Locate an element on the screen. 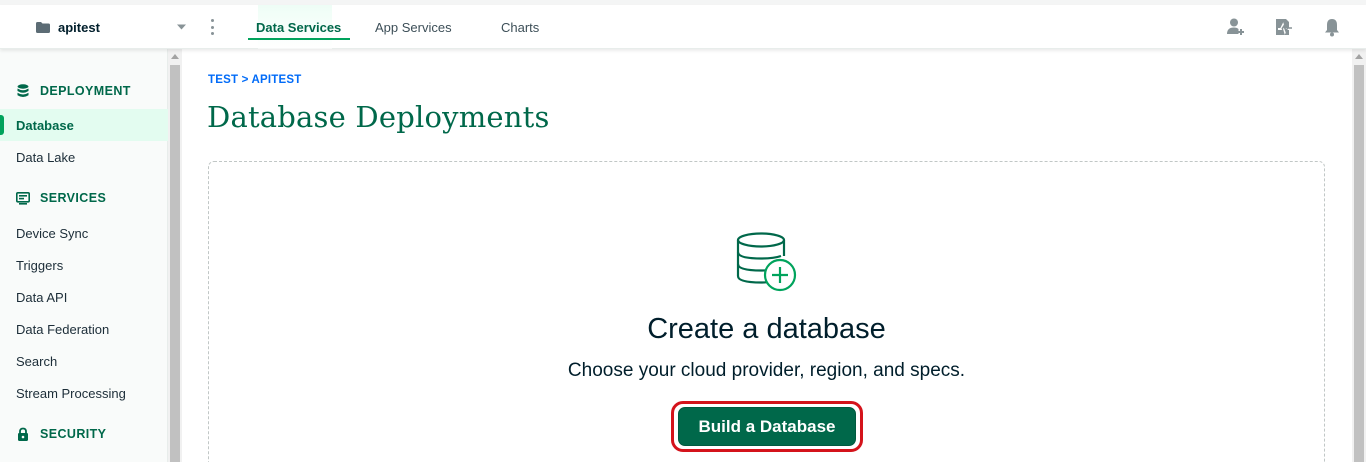 This screenshot has width=1366, height=462. page-title: Database Deployments is located at coordinates (378, 117).